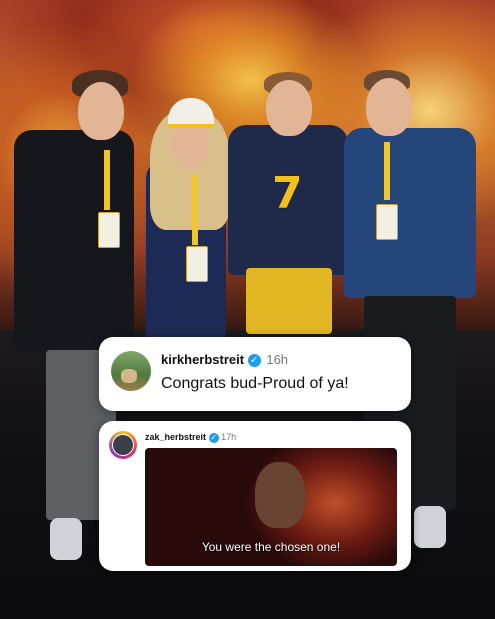 This screenshot has height=619, width=495. I want to click on meme-caption: You were the chosen one!, so click(271, 547).